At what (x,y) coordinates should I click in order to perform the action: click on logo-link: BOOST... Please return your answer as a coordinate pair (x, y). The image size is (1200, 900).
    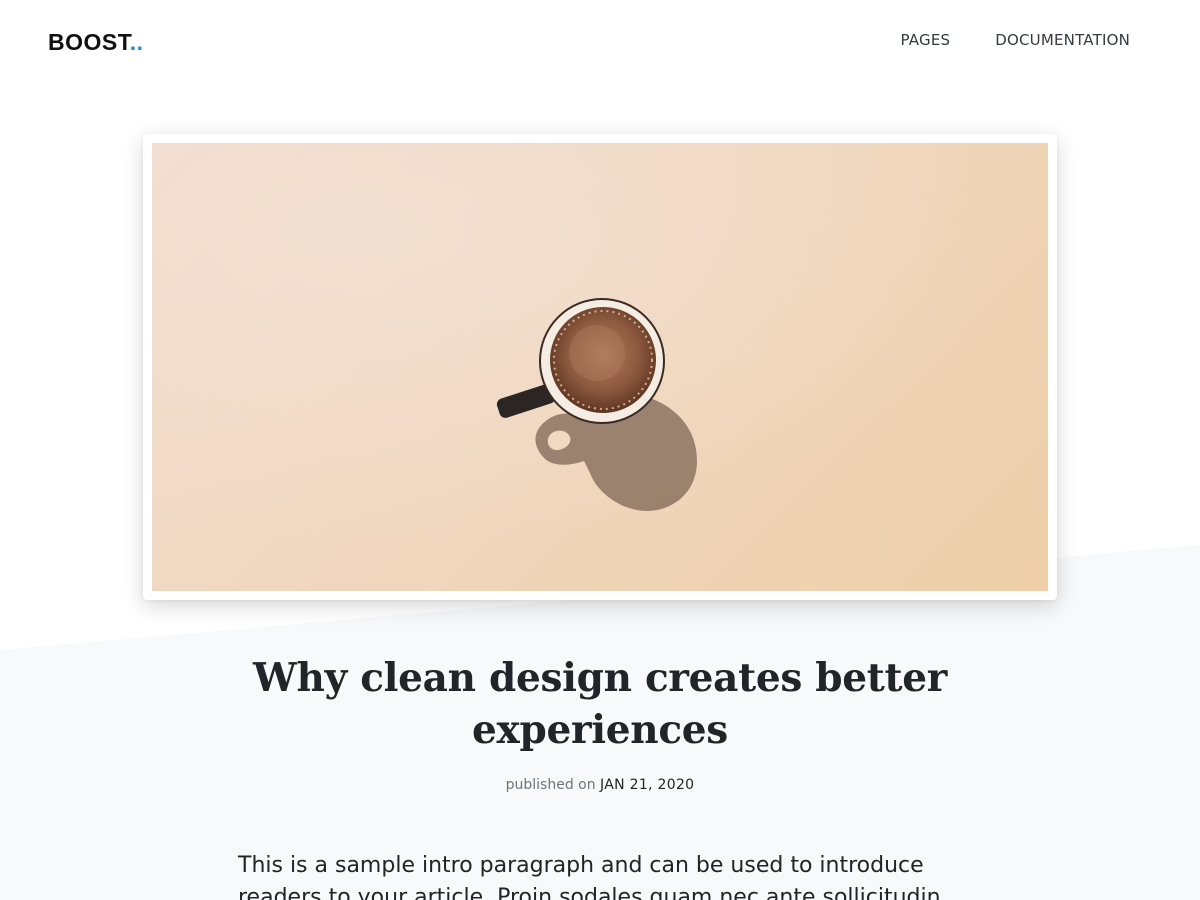
    Looking at the image, I should click on (96, 42).